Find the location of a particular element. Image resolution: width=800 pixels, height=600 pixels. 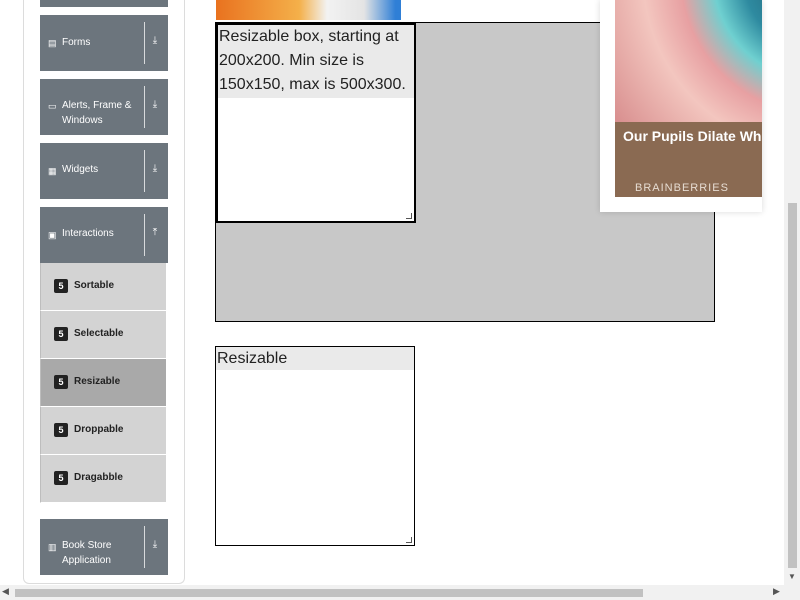

sidebar-group-book-store: ▥ Book Store Application ⤓ is located at coordinates (104, 547).